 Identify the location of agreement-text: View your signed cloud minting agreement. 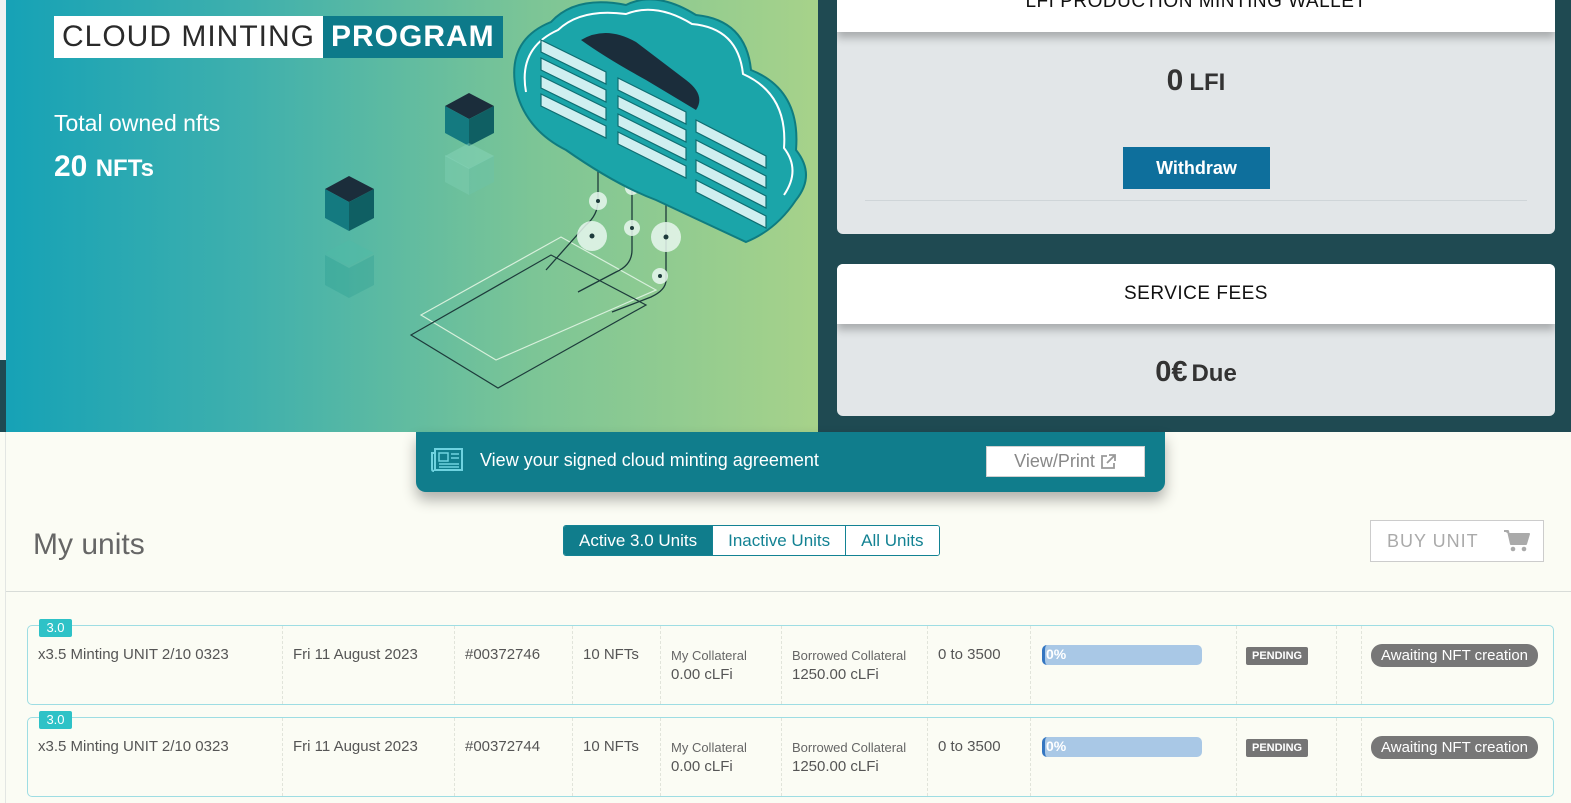
(649, 460).